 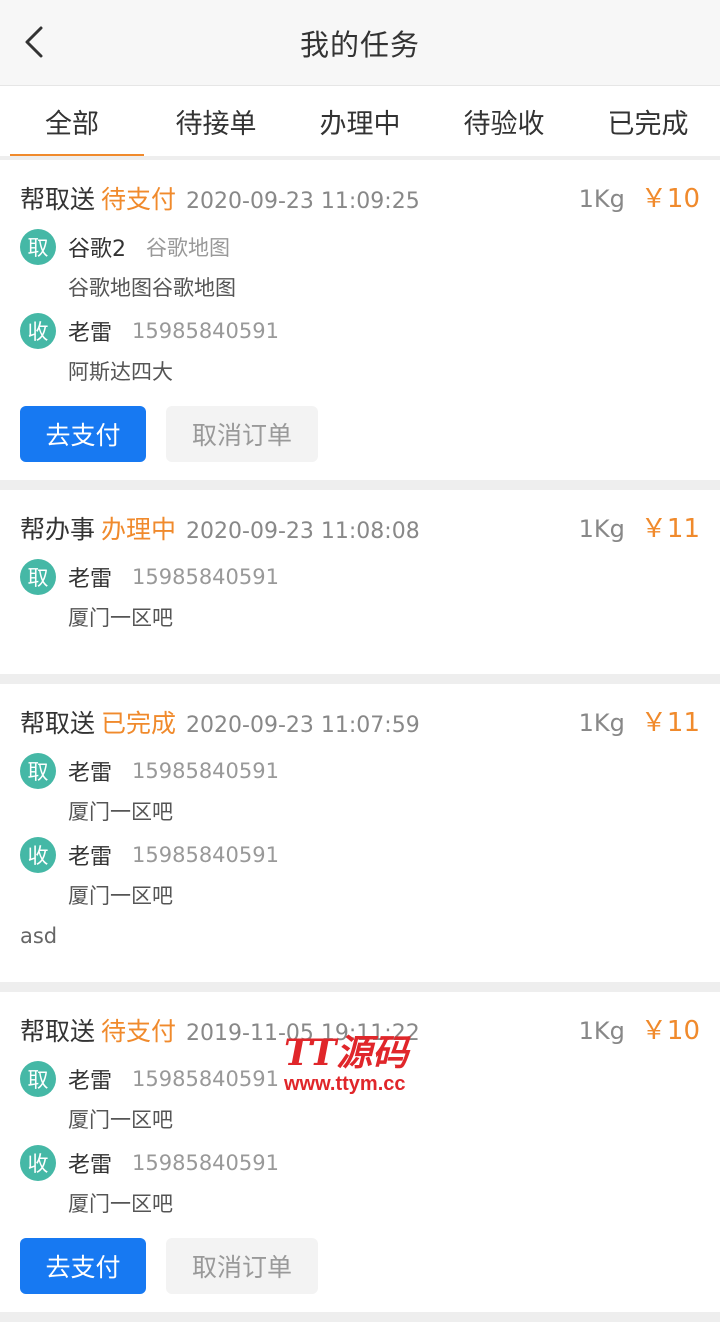 What do you see at coordinates (97, 249) in the screenshot?
I see `pickup-name: 谷歌2` at bounding box center [97, 249].